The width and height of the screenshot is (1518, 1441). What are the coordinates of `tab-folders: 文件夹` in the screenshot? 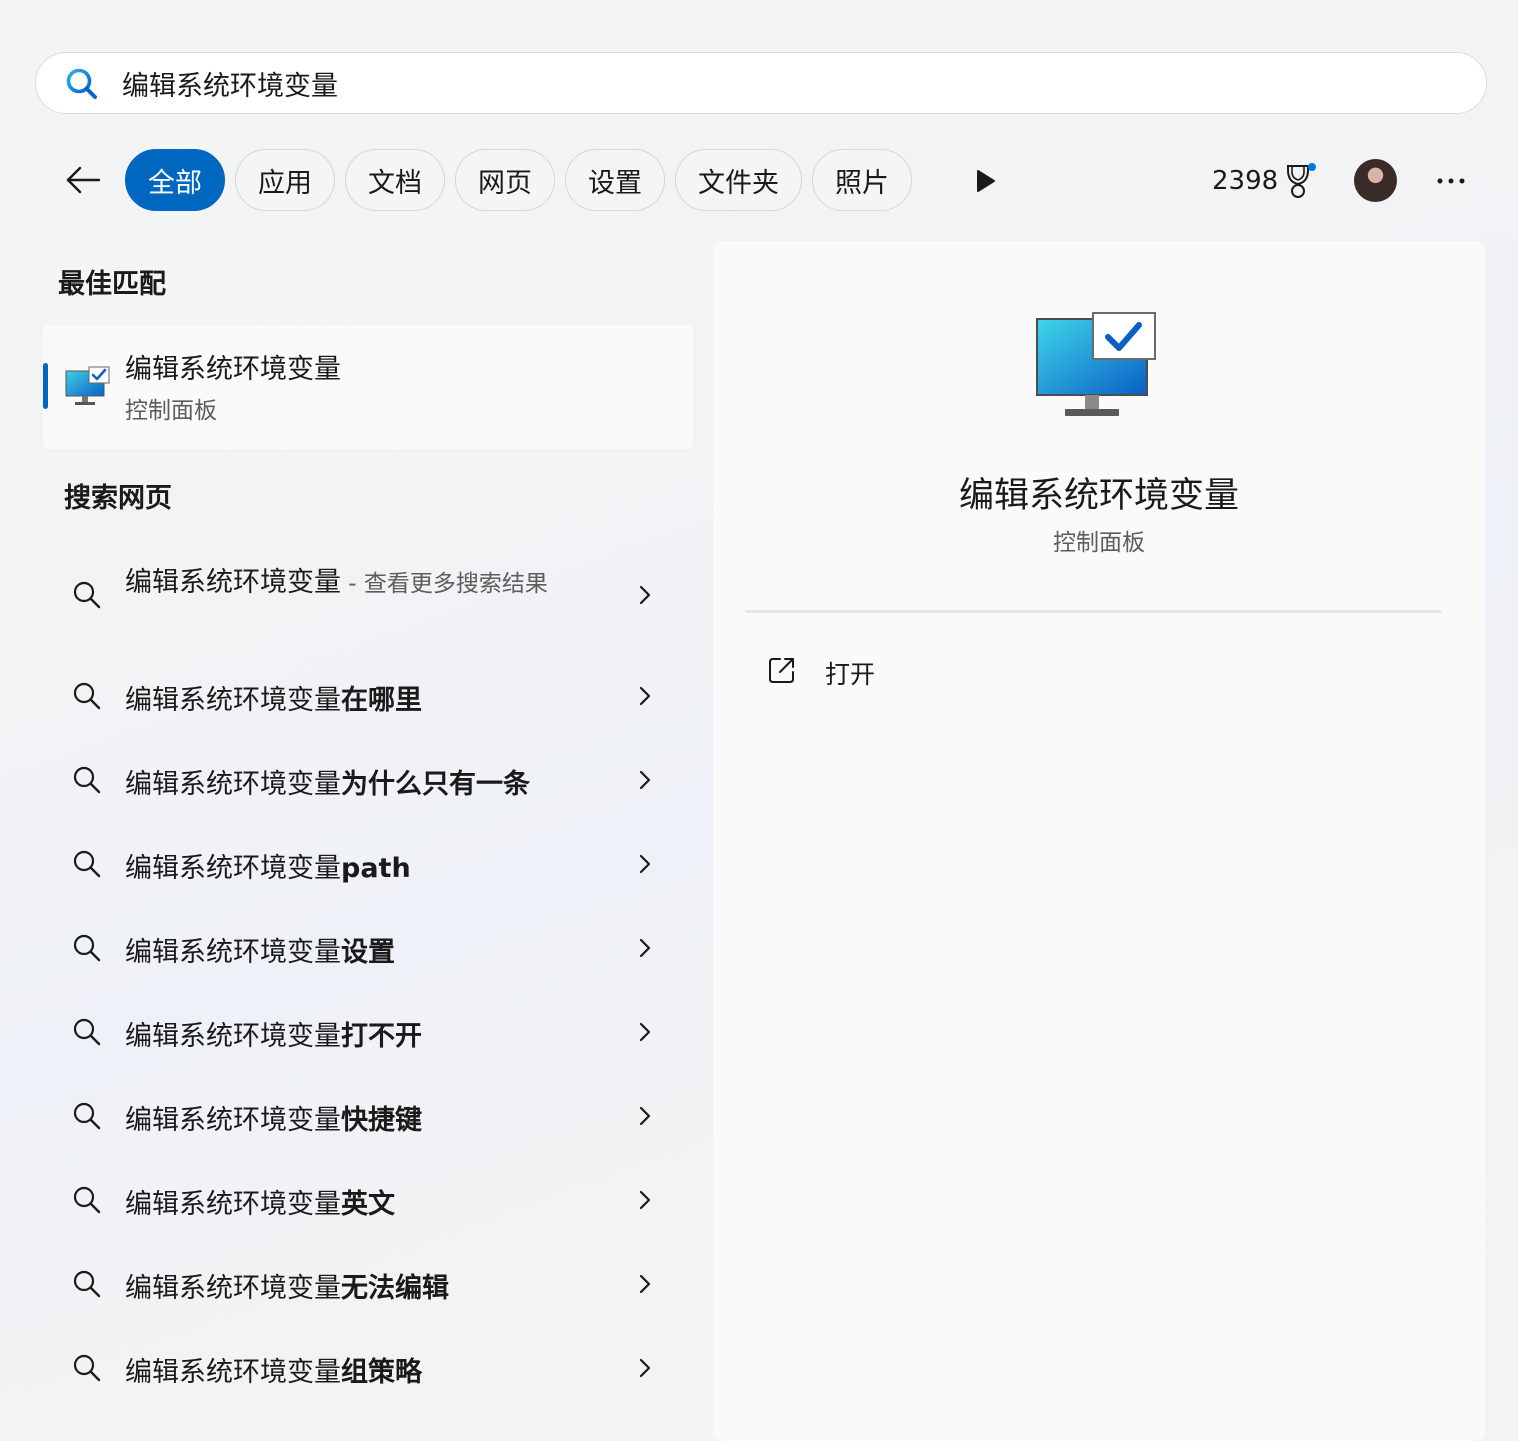 It's located at (738, 180).